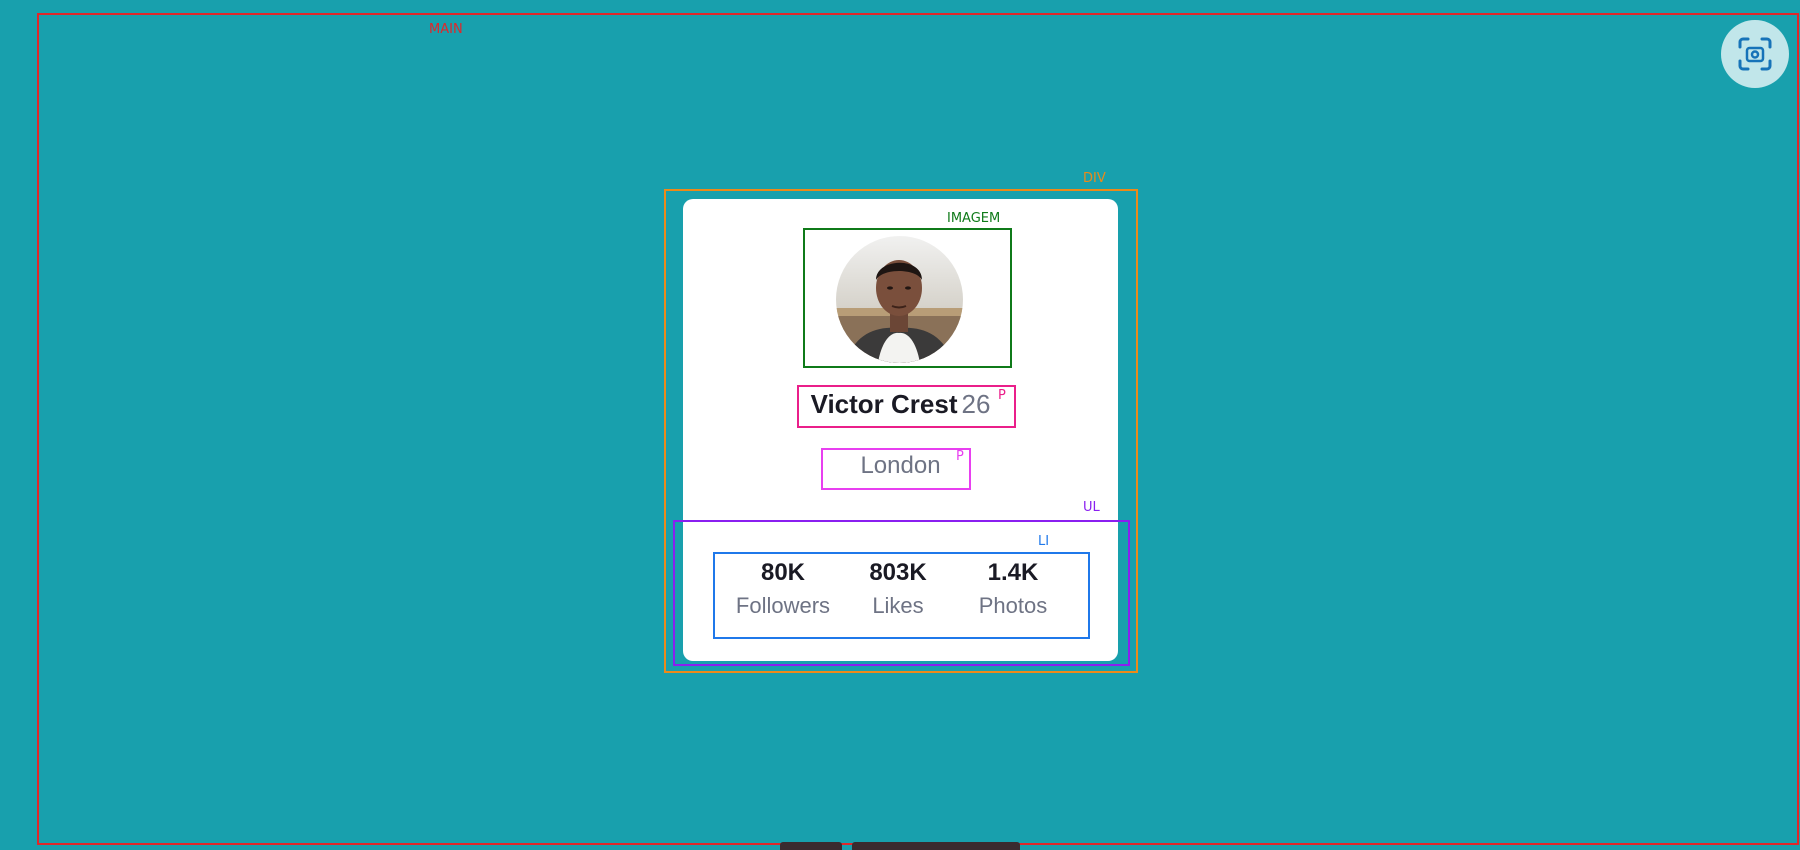  What do you see at coordinates (898, 605) in the screenshot?
I see `stat-label: Likes` at bounding box center [898, 605].